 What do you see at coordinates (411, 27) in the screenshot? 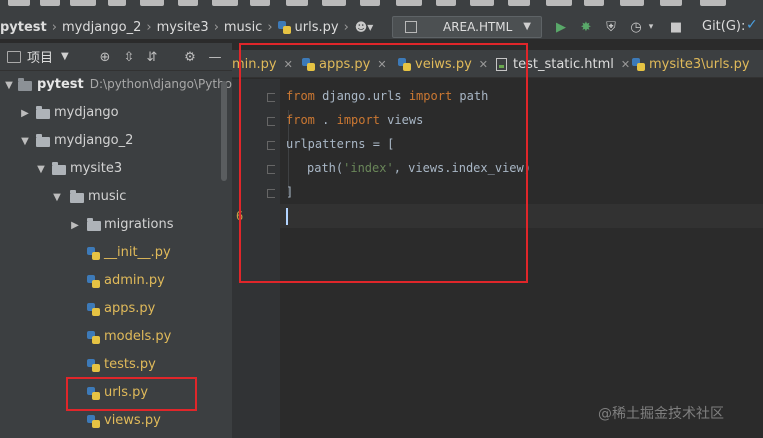
I see `html-file-icon` at bounding box center [411, 27].